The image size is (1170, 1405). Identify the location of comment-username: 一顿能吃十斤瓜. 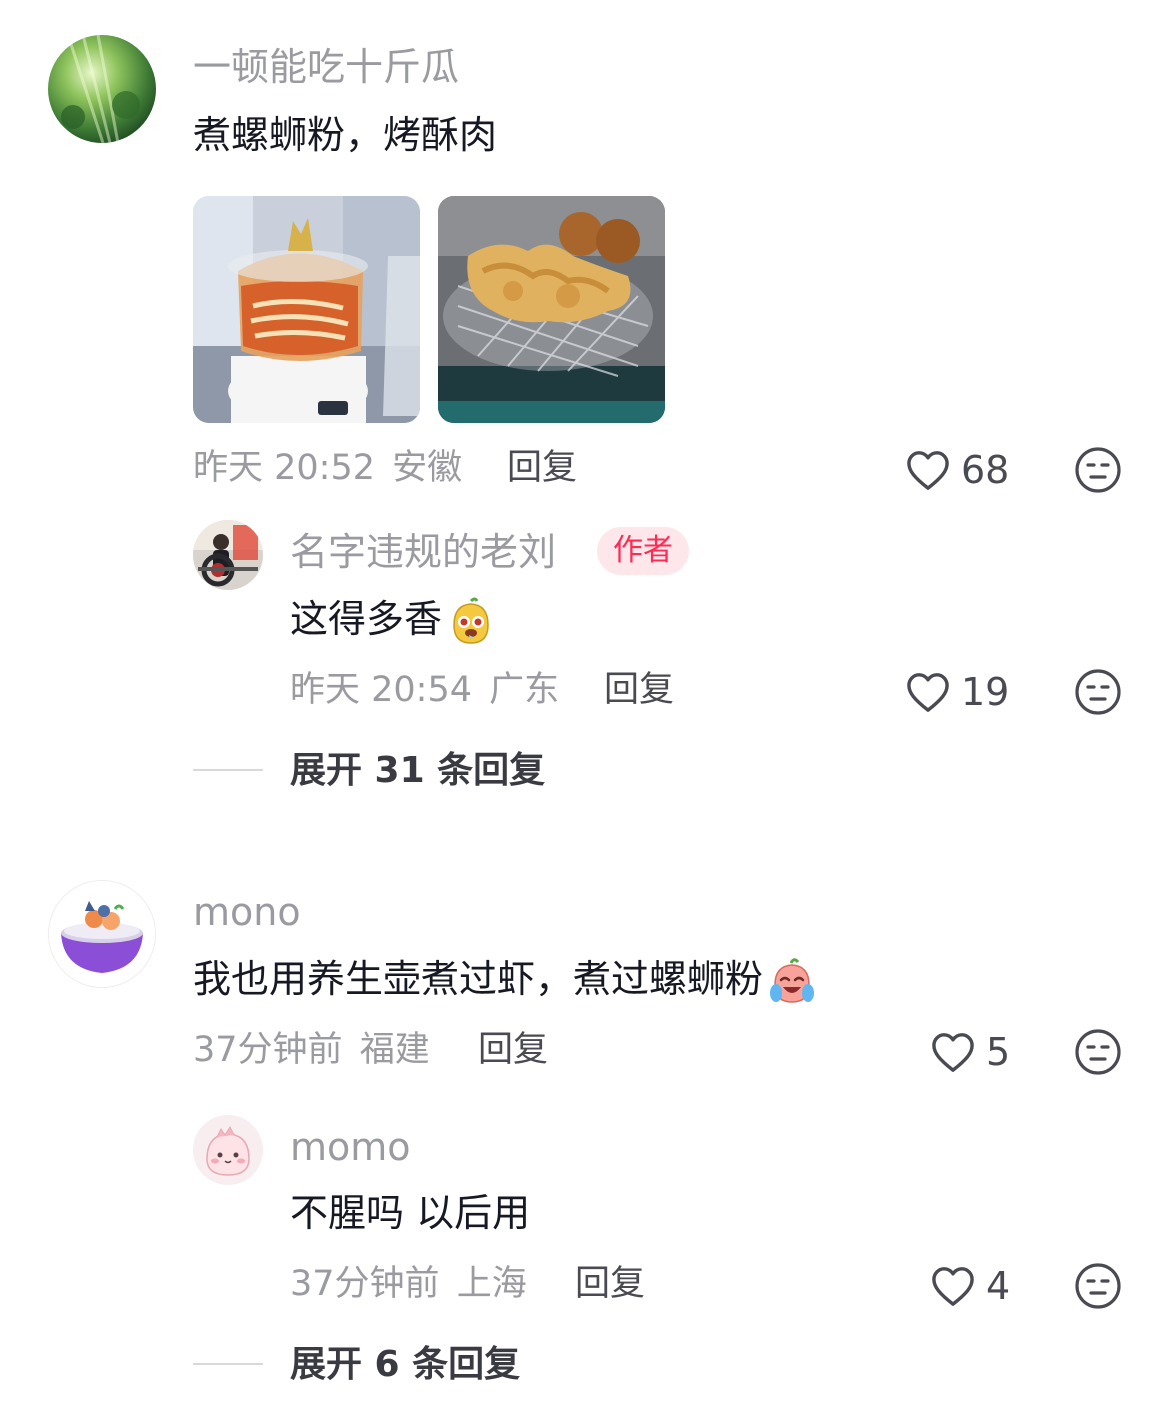
(326, 67).